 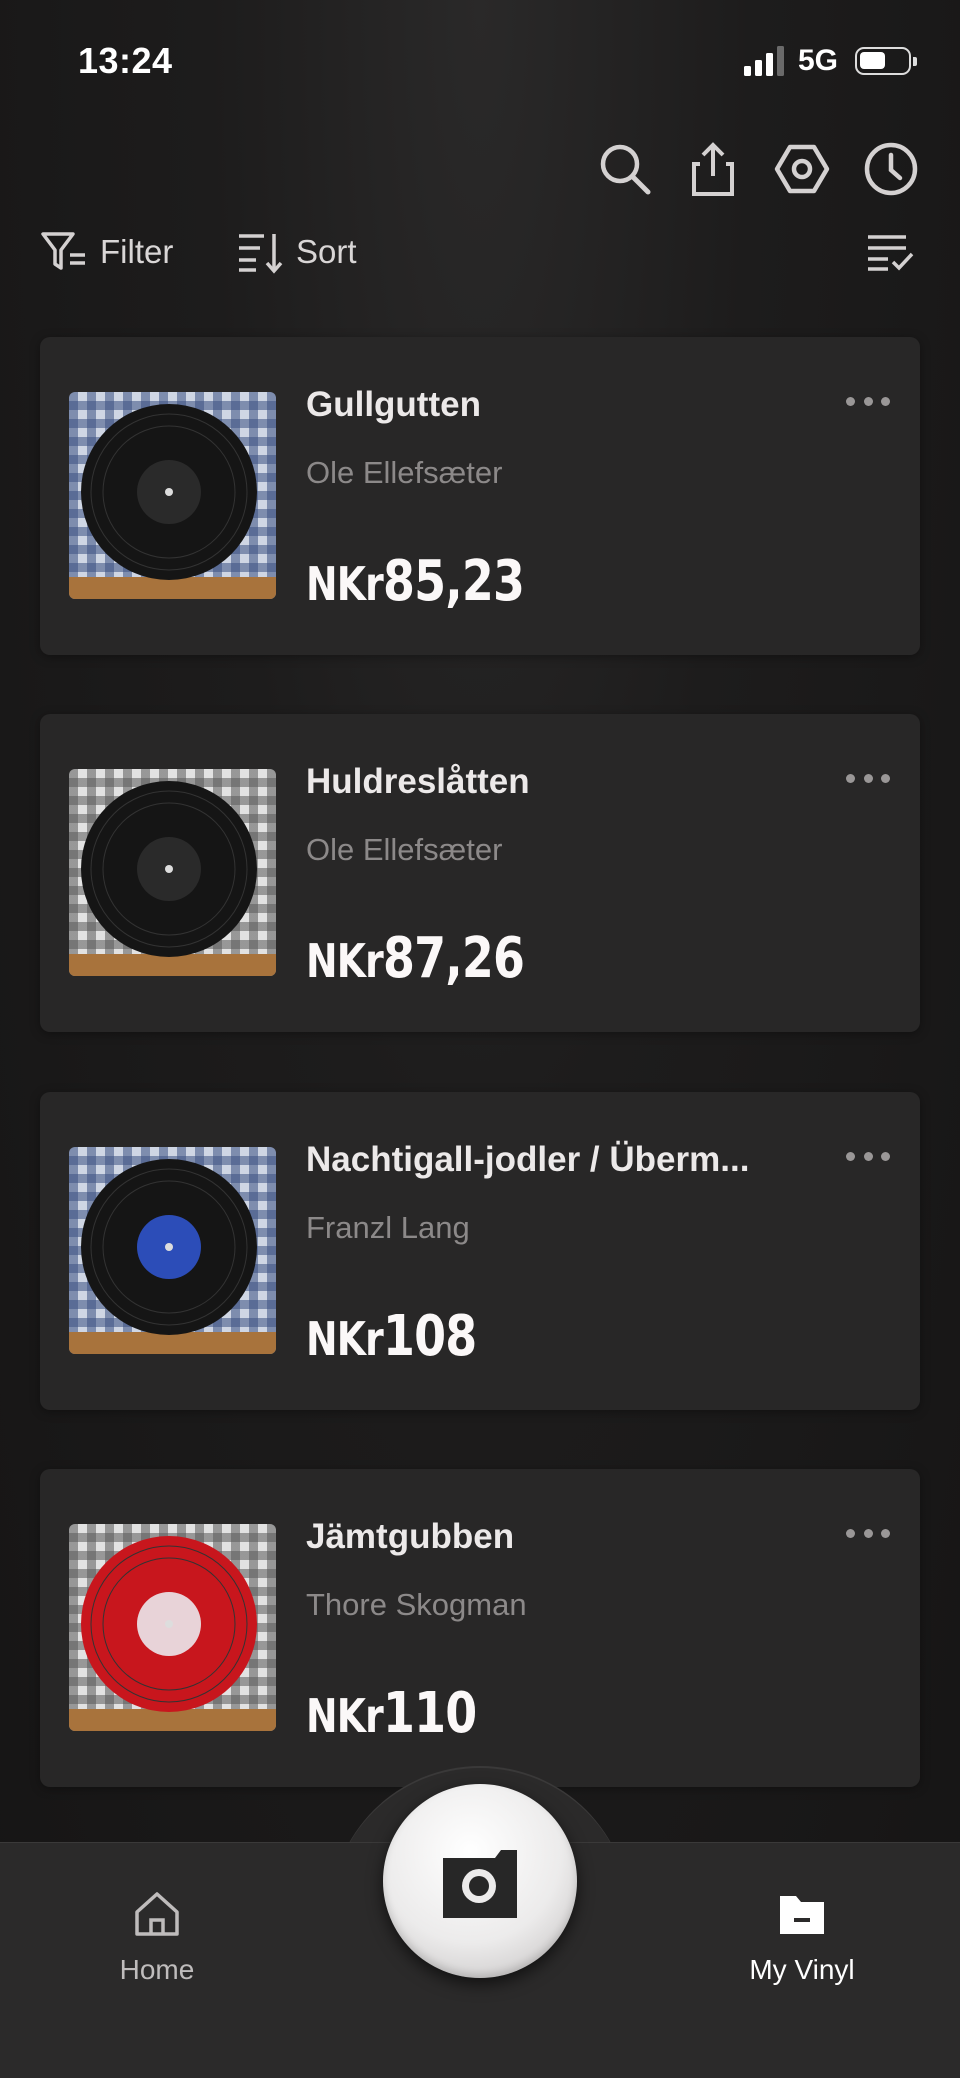 What do you see at coordinates (410, 1536) in the screenshot?
I see `record-title: Jämtgubben` at bounding box center [410, 1536].